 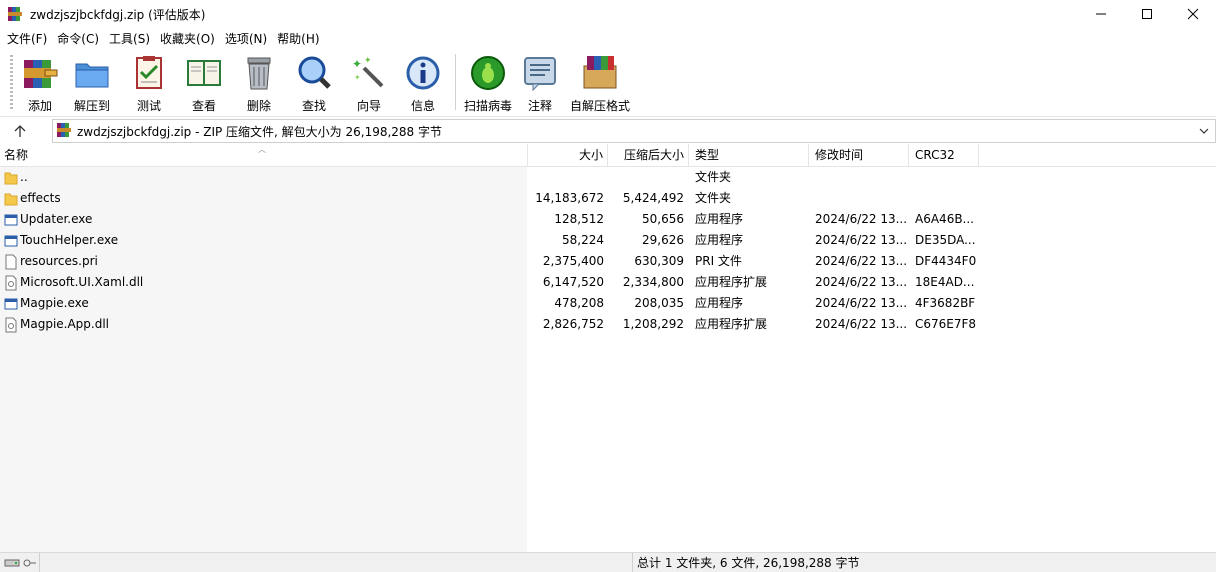 What do you see at coordinates (539, 106) in the screenshot?
I see `comment-label: 注释` at bounding box center [539, 106].